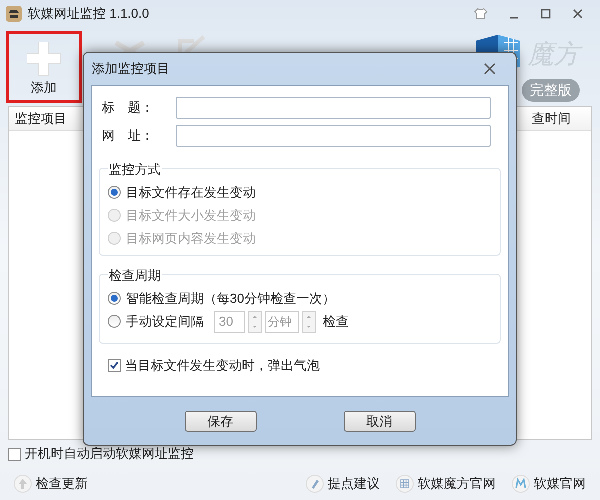 Image resolution: width=600 pixels, height=500 pixels. Describe the element at coordinates (220, 421) in the screenshot. I see `save-button: 保存` at that location.